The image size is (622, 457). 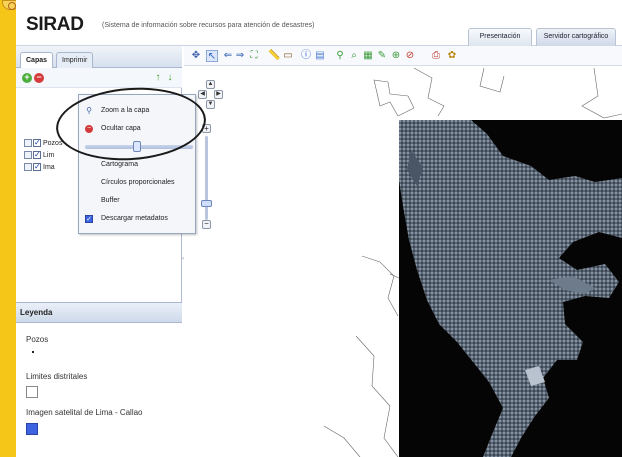 I want to click on menu-item-buffer: Buffer, so click(x=137, y=201).